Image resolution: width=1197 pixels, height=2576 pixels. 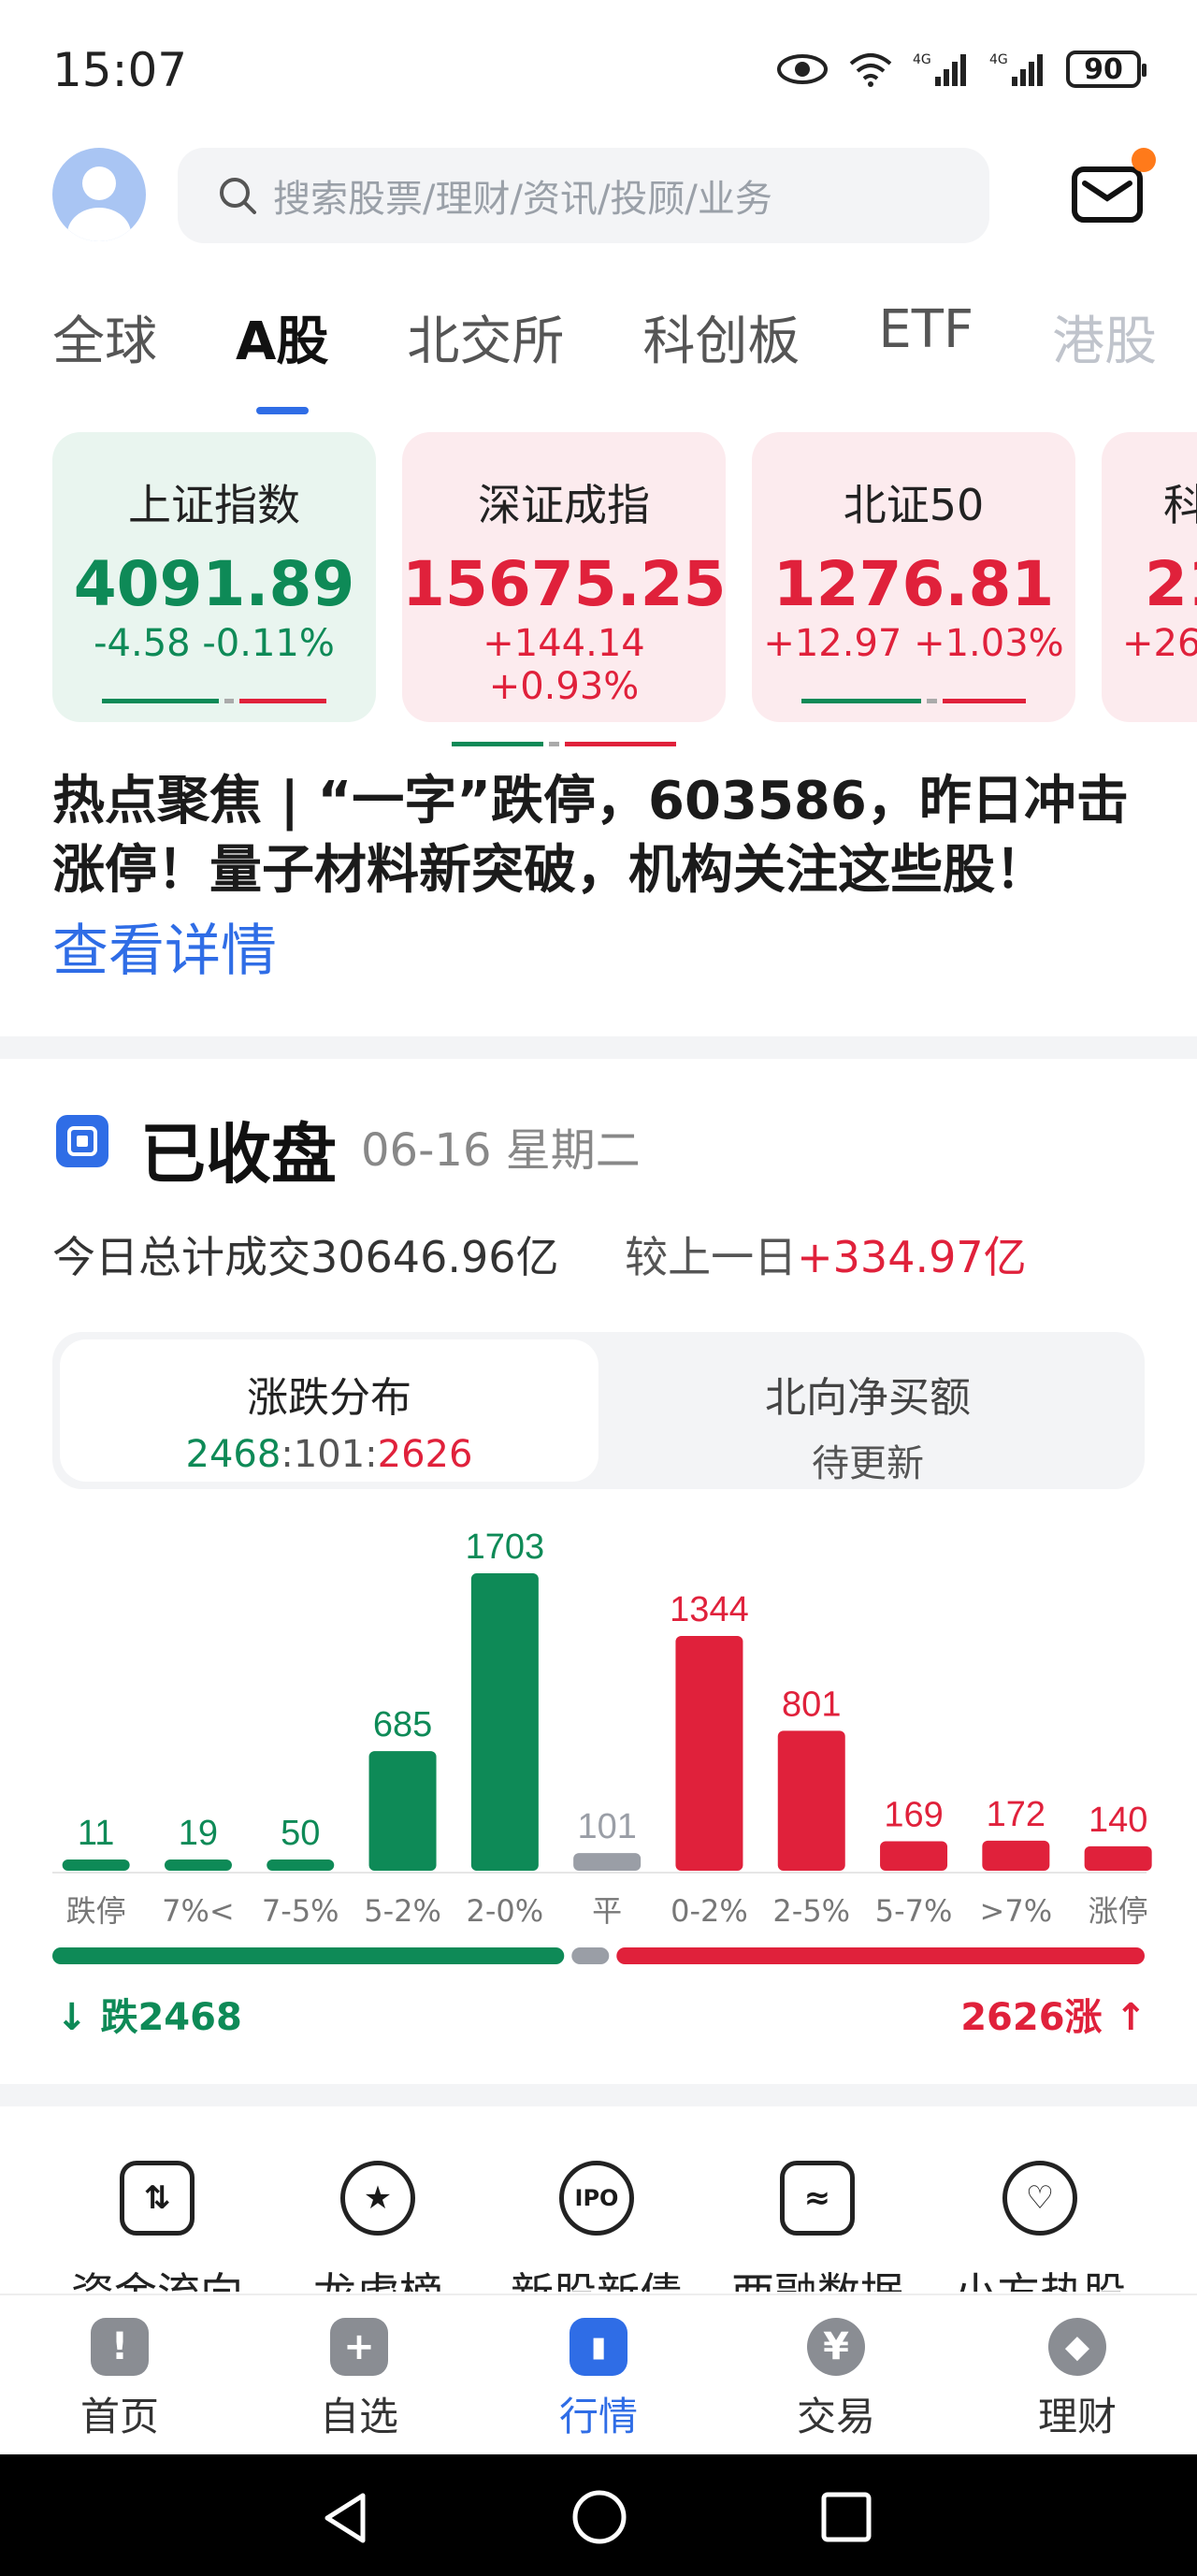 What do you see at coordinates (604, 356) in the screenshot?
I see `market-tabs: 全球 A股 北交所 科创板 ETF 港股` at bounding box center [604, 356].